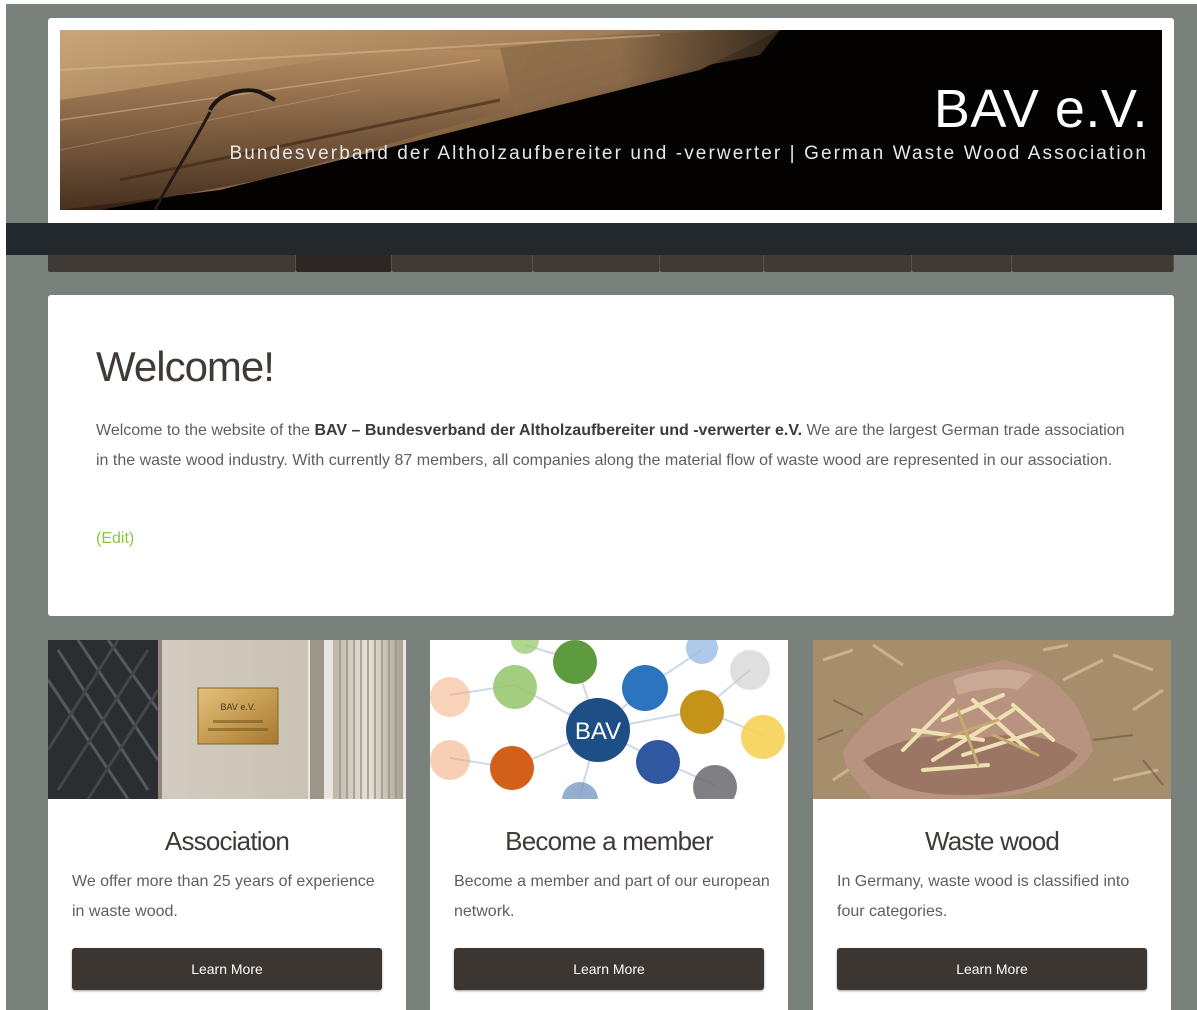 The height and width of the screenshot is (1010, 1197). Describe the element at coordinates (237, 707) in the screenshot. I see `plaque-text: BAV e.V.` at that location.